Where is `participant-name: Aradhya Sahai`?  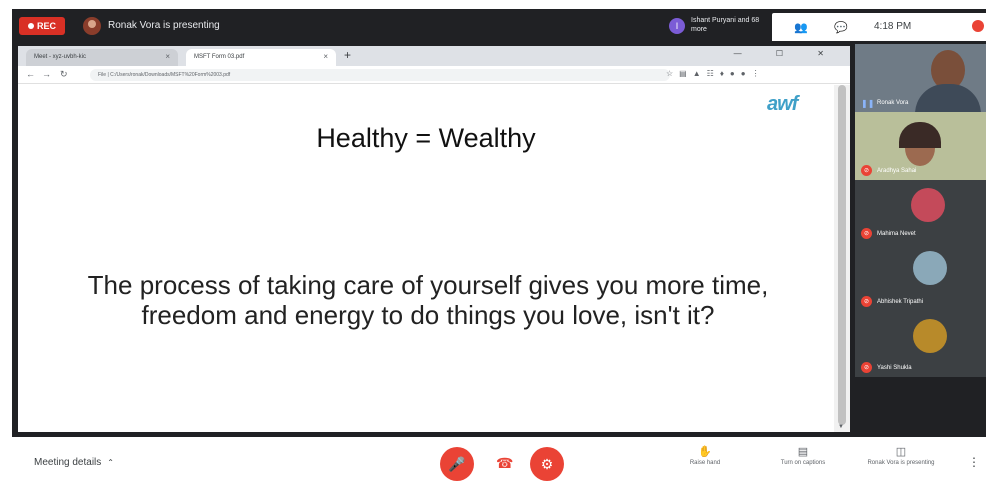 participant-name: Aradhya Sahai is located at coordinates (897, 171).